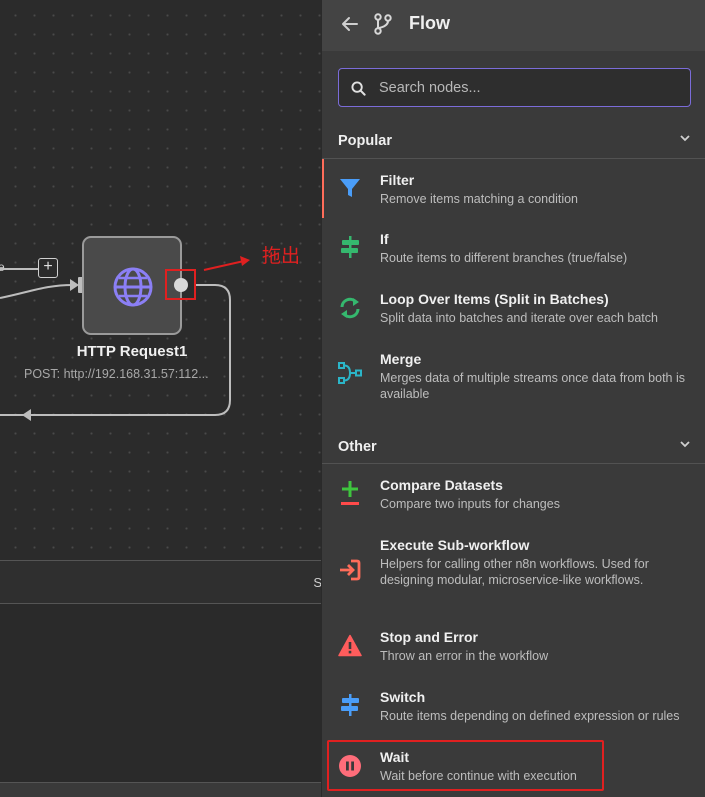  I want to click on item-name: Loop Over Items (Split in Batches), so click(494, 299).